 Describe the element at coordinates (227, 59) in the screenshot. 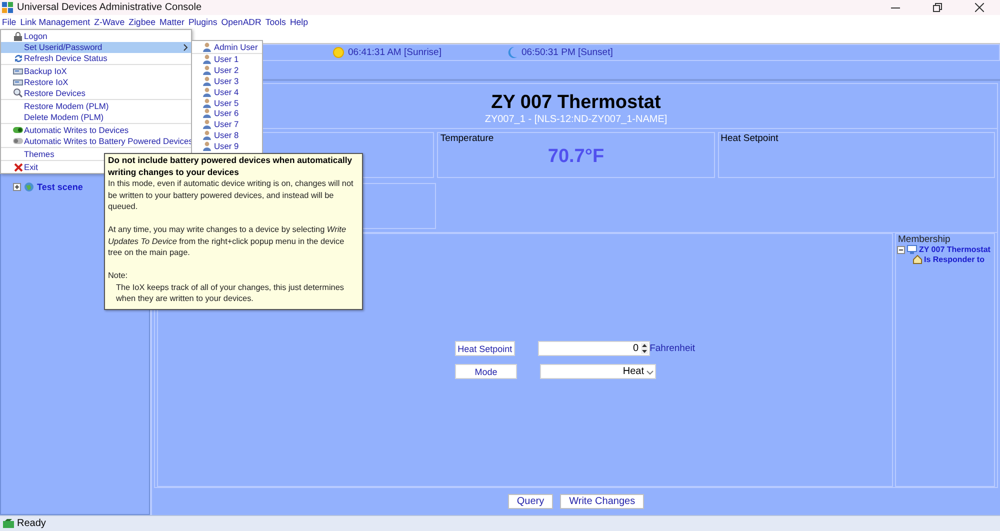

I see `menu-item: User 1` at that location.